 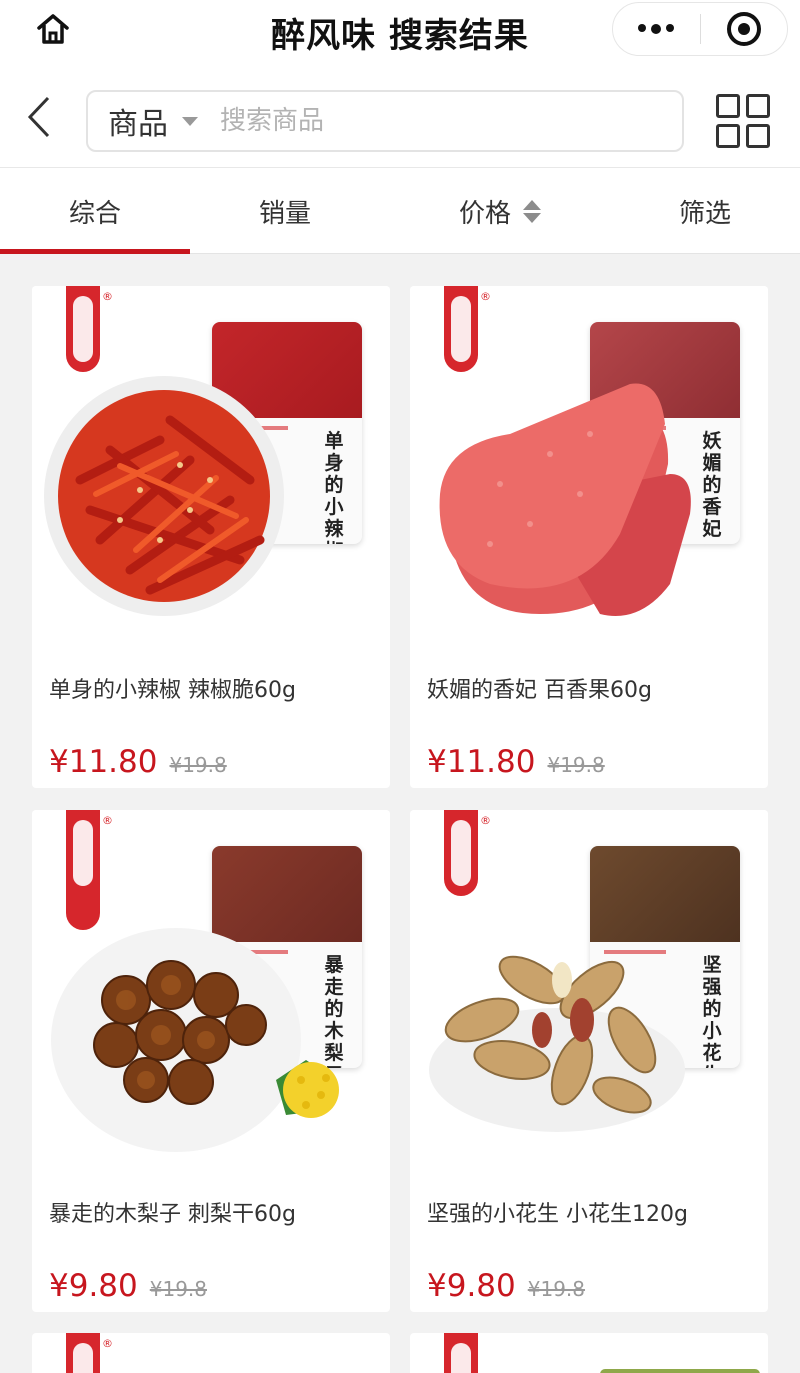 I want to click on active-tab-indicator, so click(x=95, y=251).